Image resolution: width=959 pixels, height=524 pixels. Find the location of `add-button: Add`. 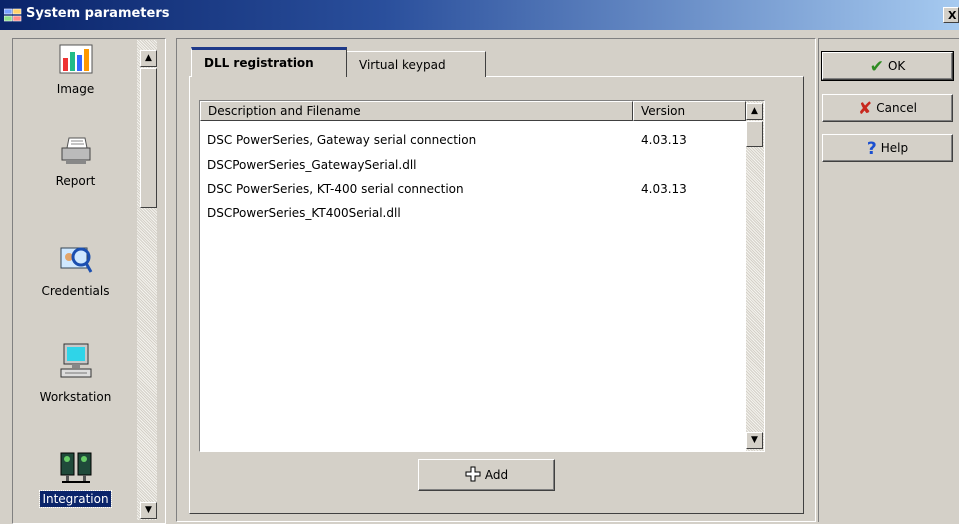

add-button: Add is located at coordinates (486, 475).